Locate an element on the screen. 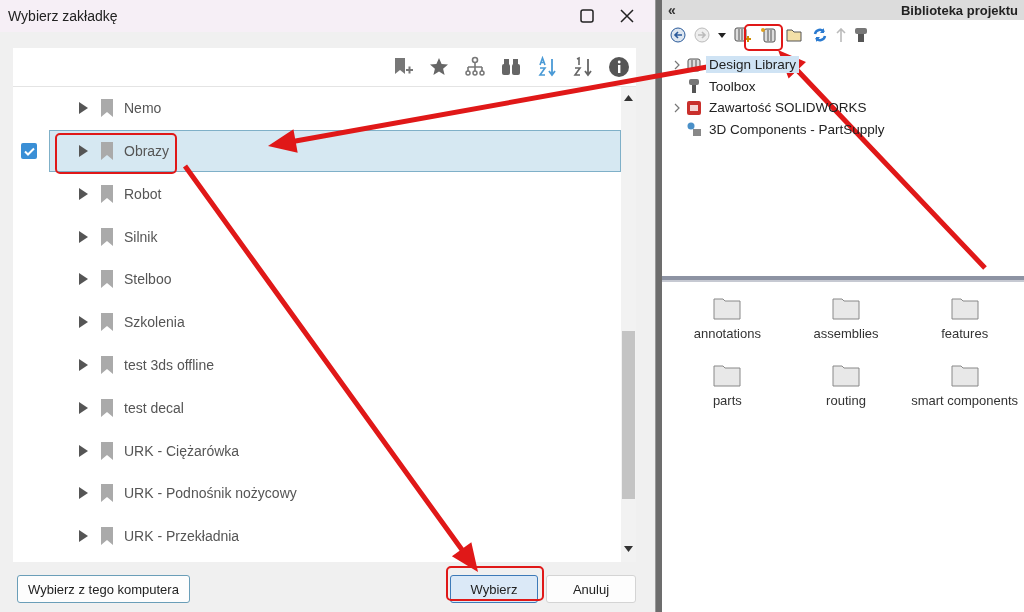 The width and height of the screenshot is (1024, 612). scroll-up-icon is located at coordinates (628, 97).